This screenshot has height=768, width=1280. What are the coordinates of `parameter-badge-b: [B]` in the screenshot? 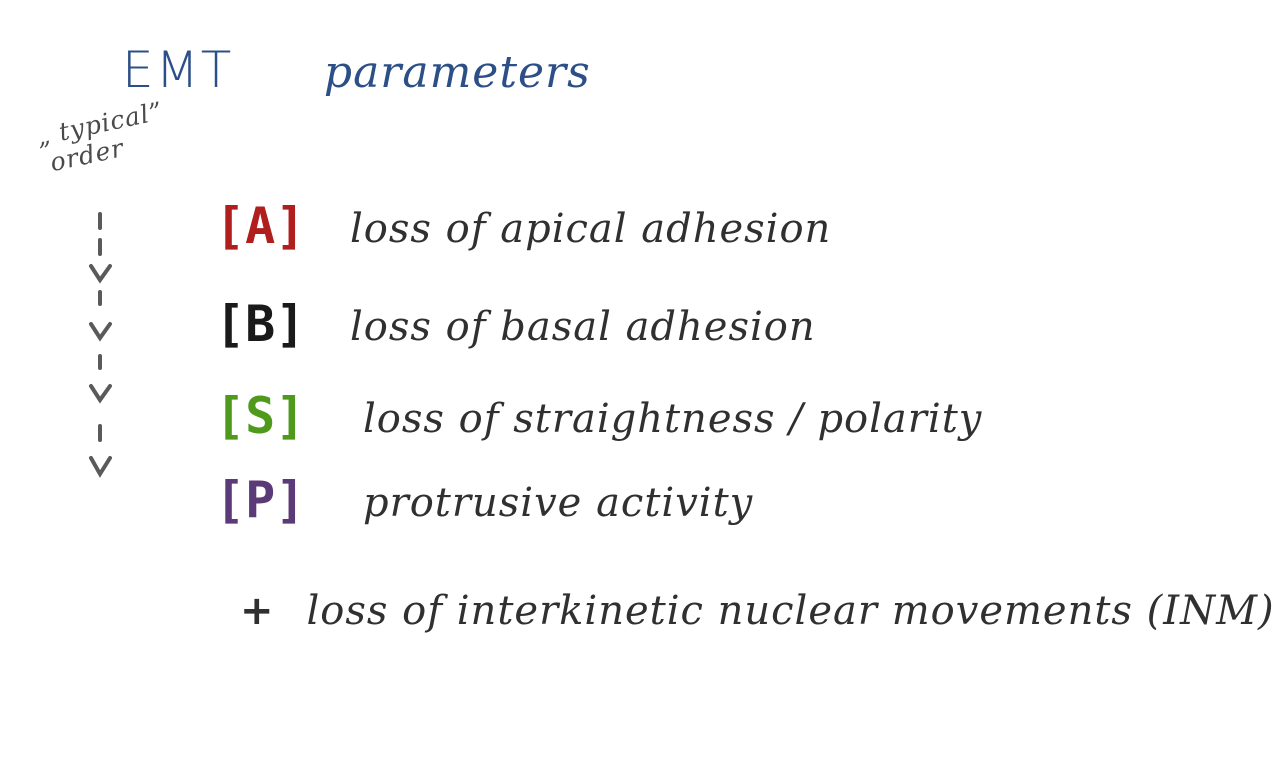 It's located at (260, 324).